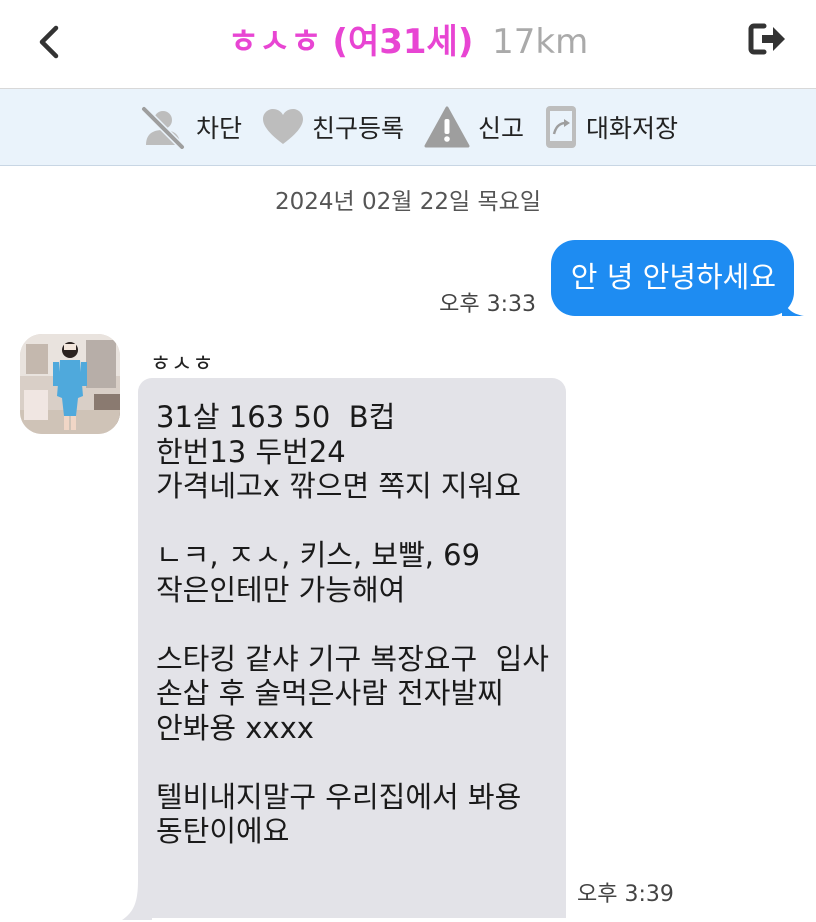 The width and height of the screenshot is (816, 922). I want to click on report-button: 신고, so click(474, 127).